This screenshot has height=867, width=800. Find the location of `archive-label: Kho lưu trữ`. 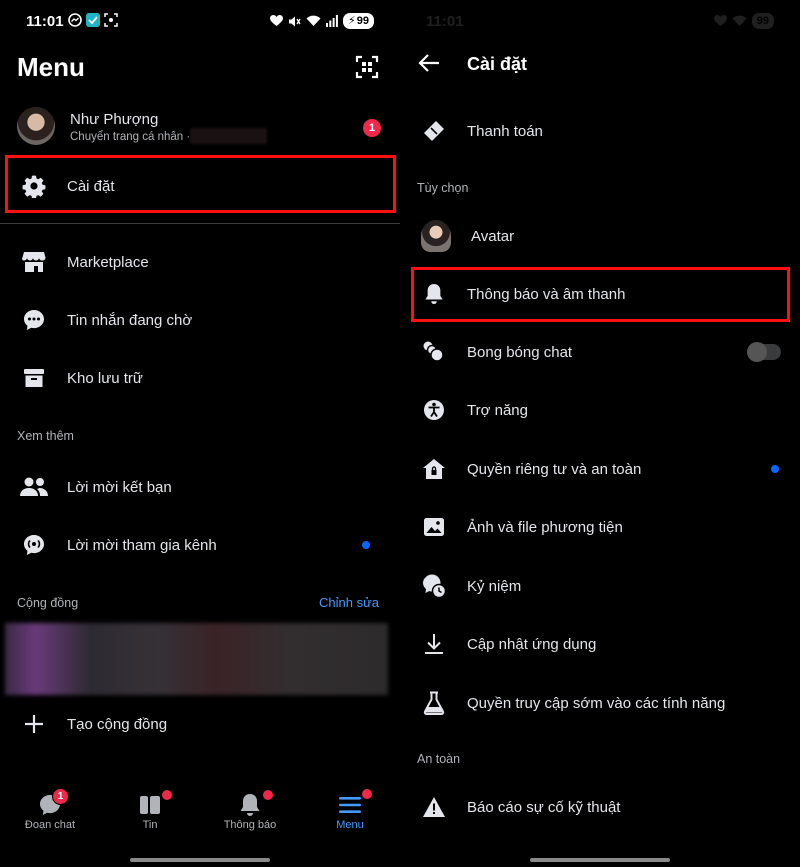

archive-label: Kho lưu trữ is located at coordinates (105, 378).